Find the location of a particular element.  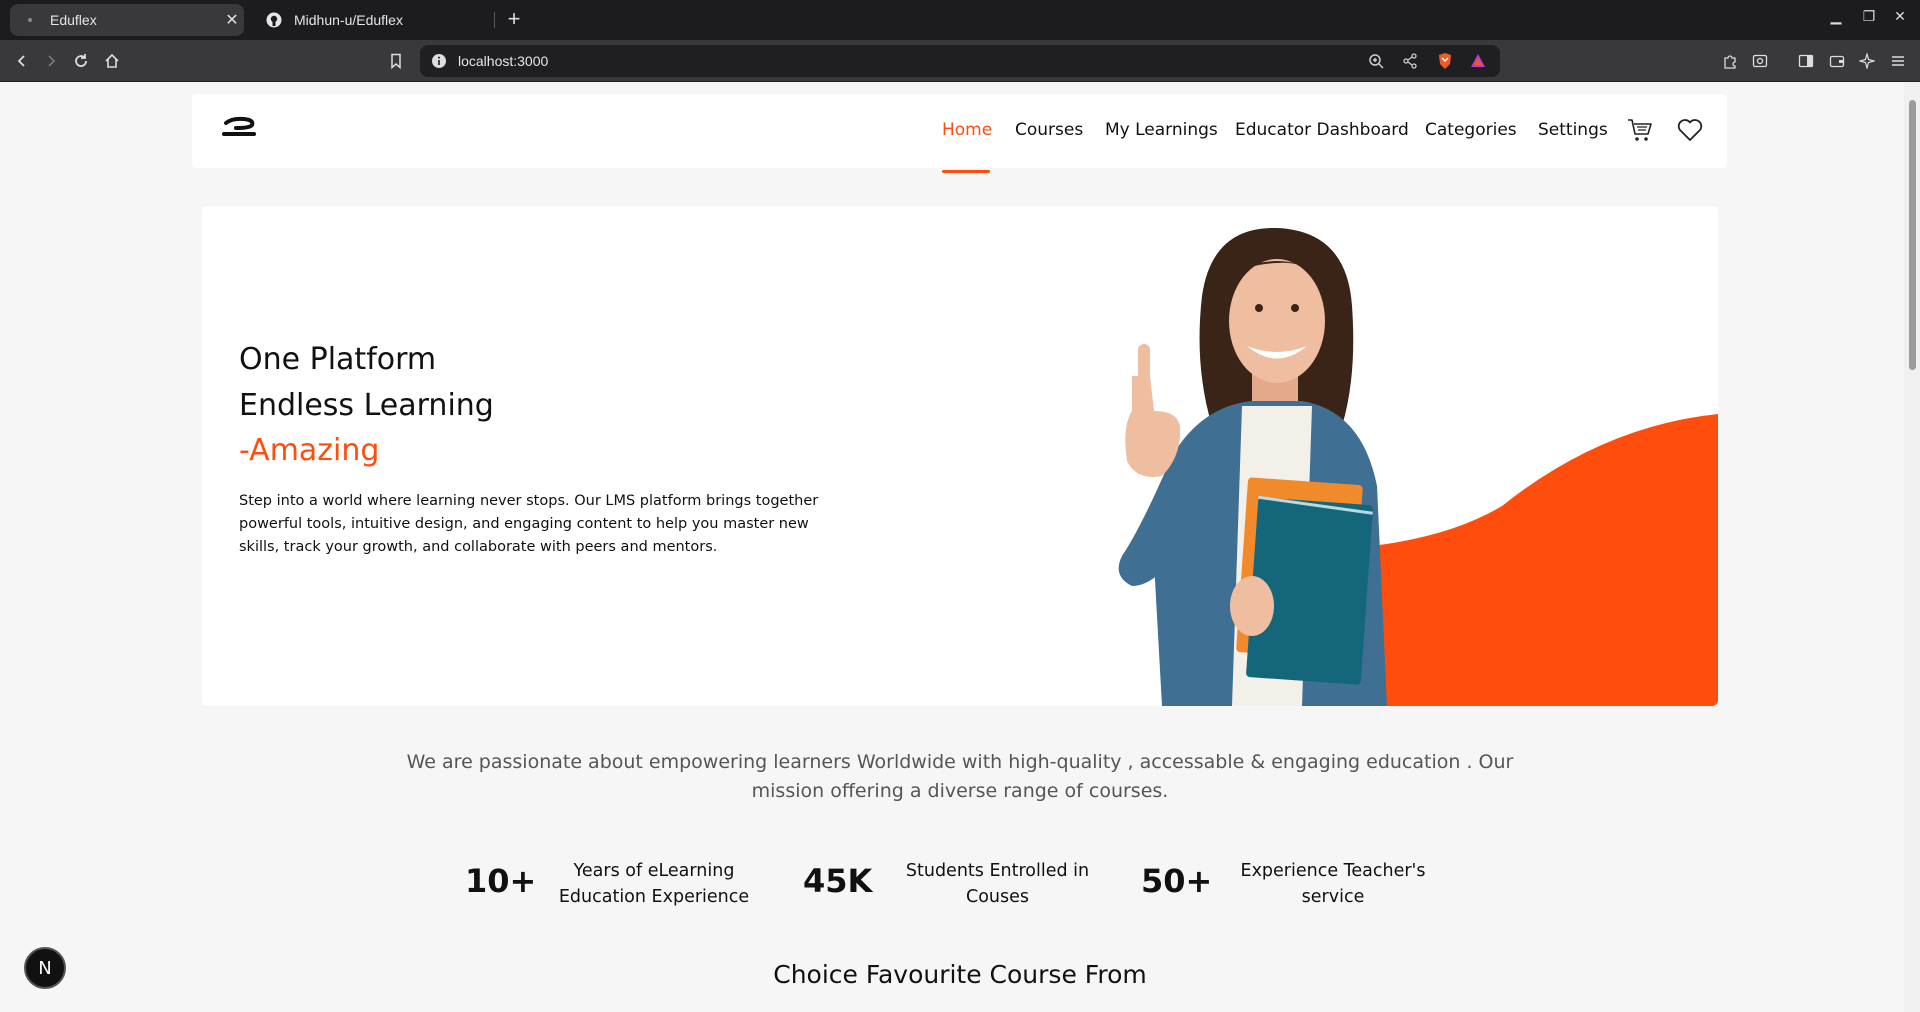

extensions-icon is located at coordinates (1730, 61).